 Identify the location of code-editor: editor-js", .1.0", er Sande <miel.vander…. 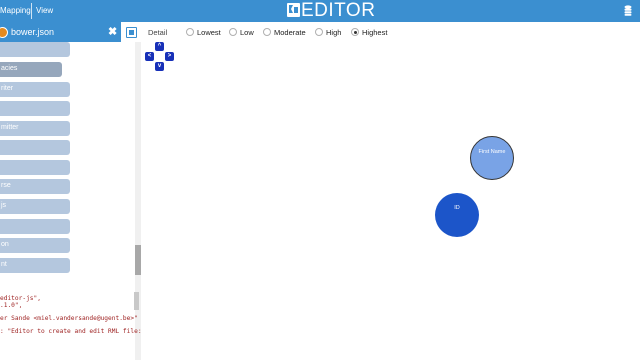
(71, 323).